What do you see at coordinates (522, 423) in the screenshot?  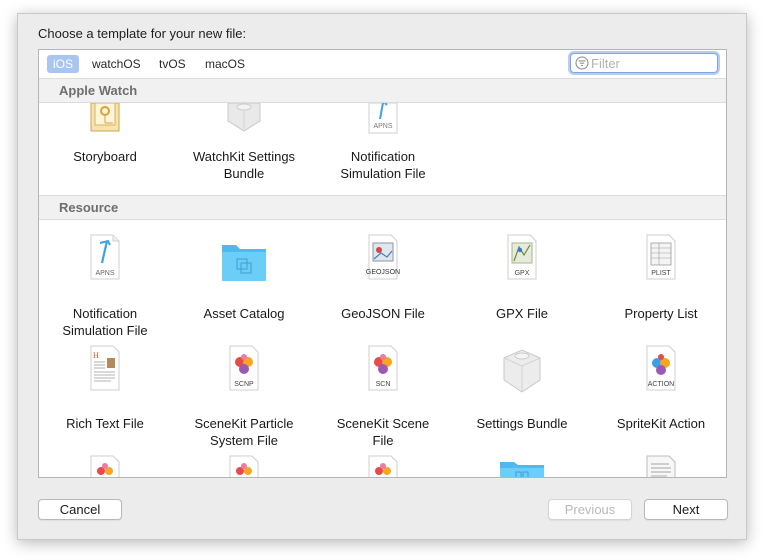 I see `template-item-label: Settings Bundle` at bounding box center [522, 423].